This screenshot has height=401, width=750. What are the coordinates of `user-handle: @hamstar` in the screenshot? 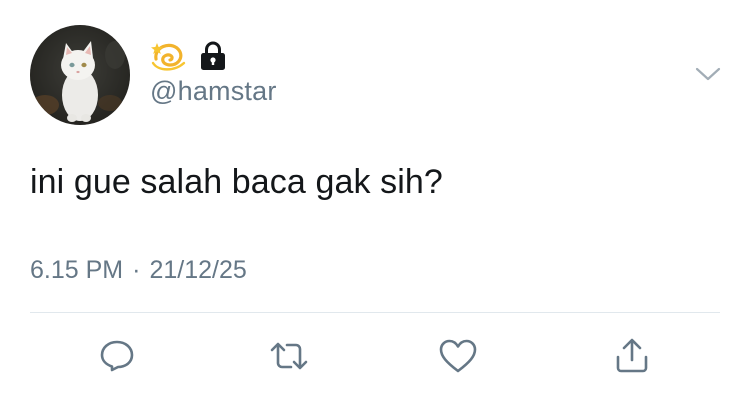 It's located at (213, 91).